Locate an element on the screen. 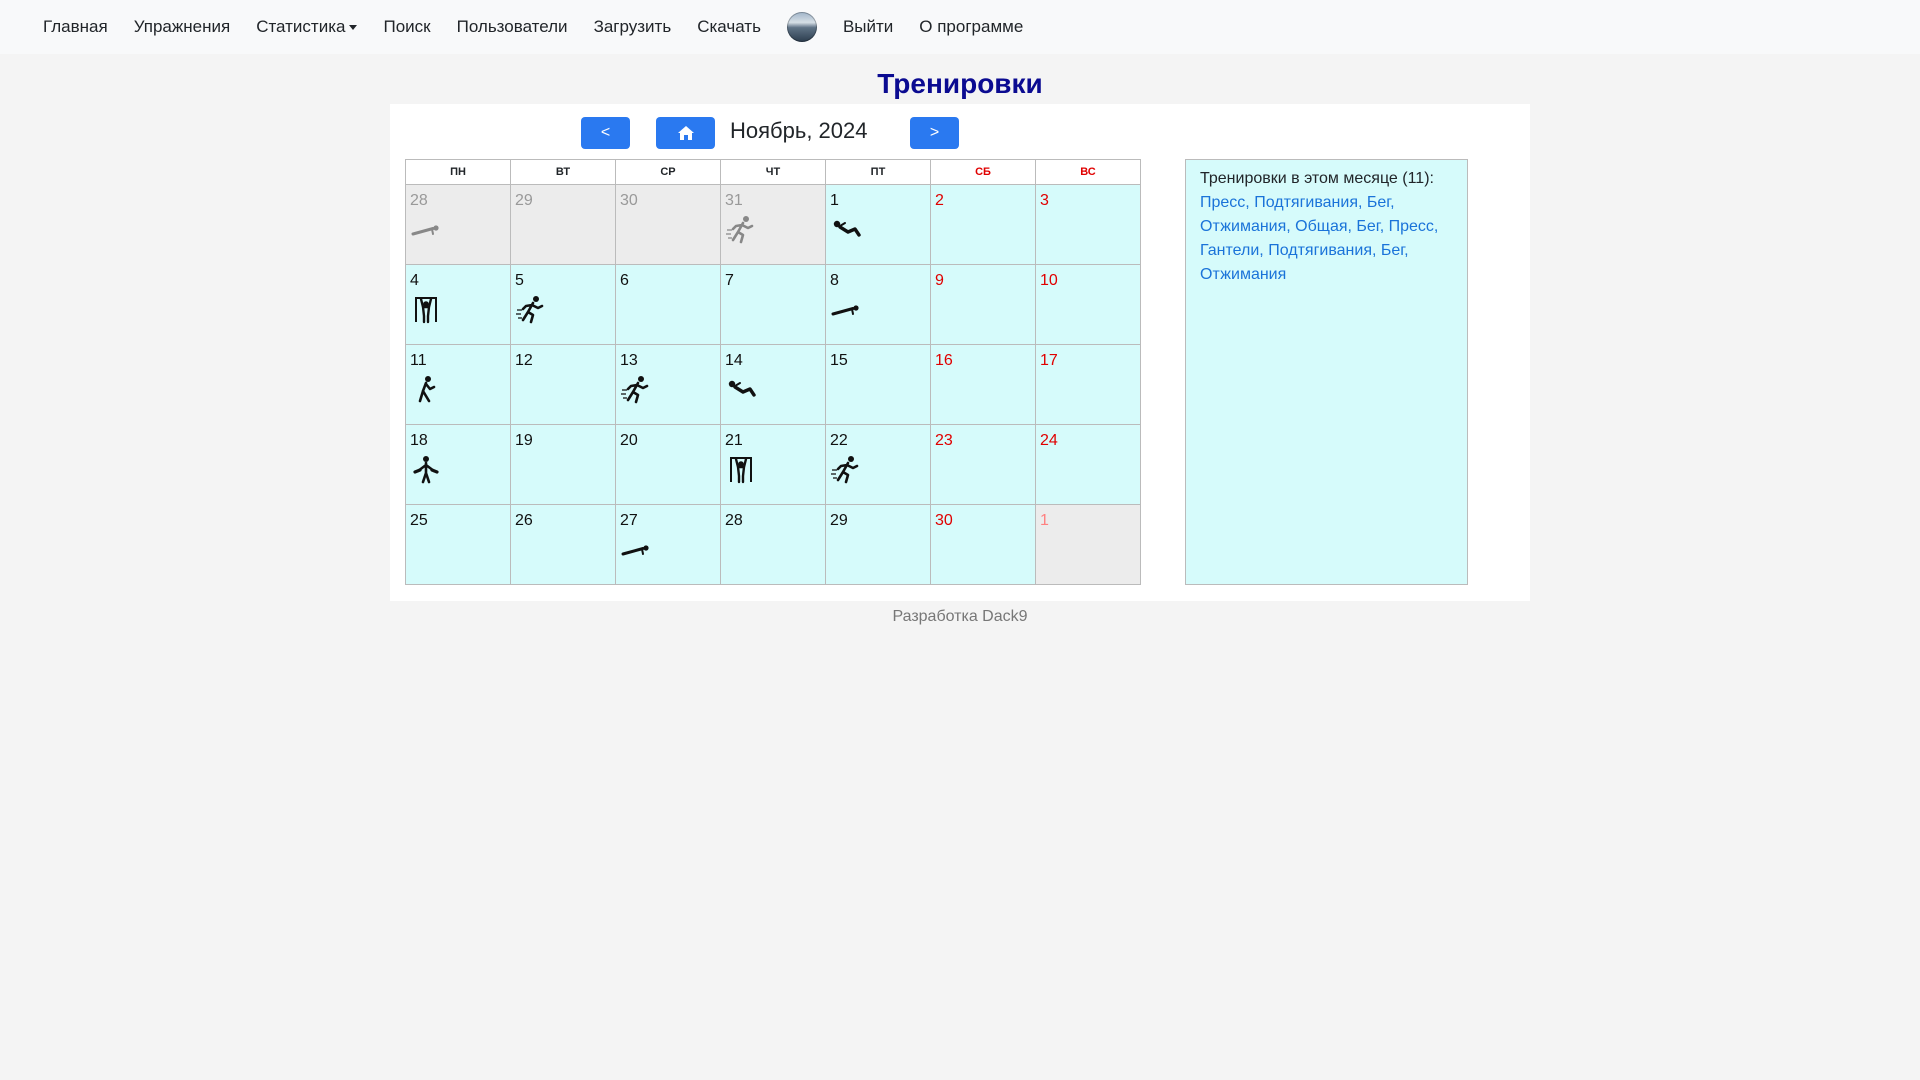 The image size is (1920, 1080). calendar-week-row: 28 29 30 31 1 2 3 is located at coordinates (773, 224).